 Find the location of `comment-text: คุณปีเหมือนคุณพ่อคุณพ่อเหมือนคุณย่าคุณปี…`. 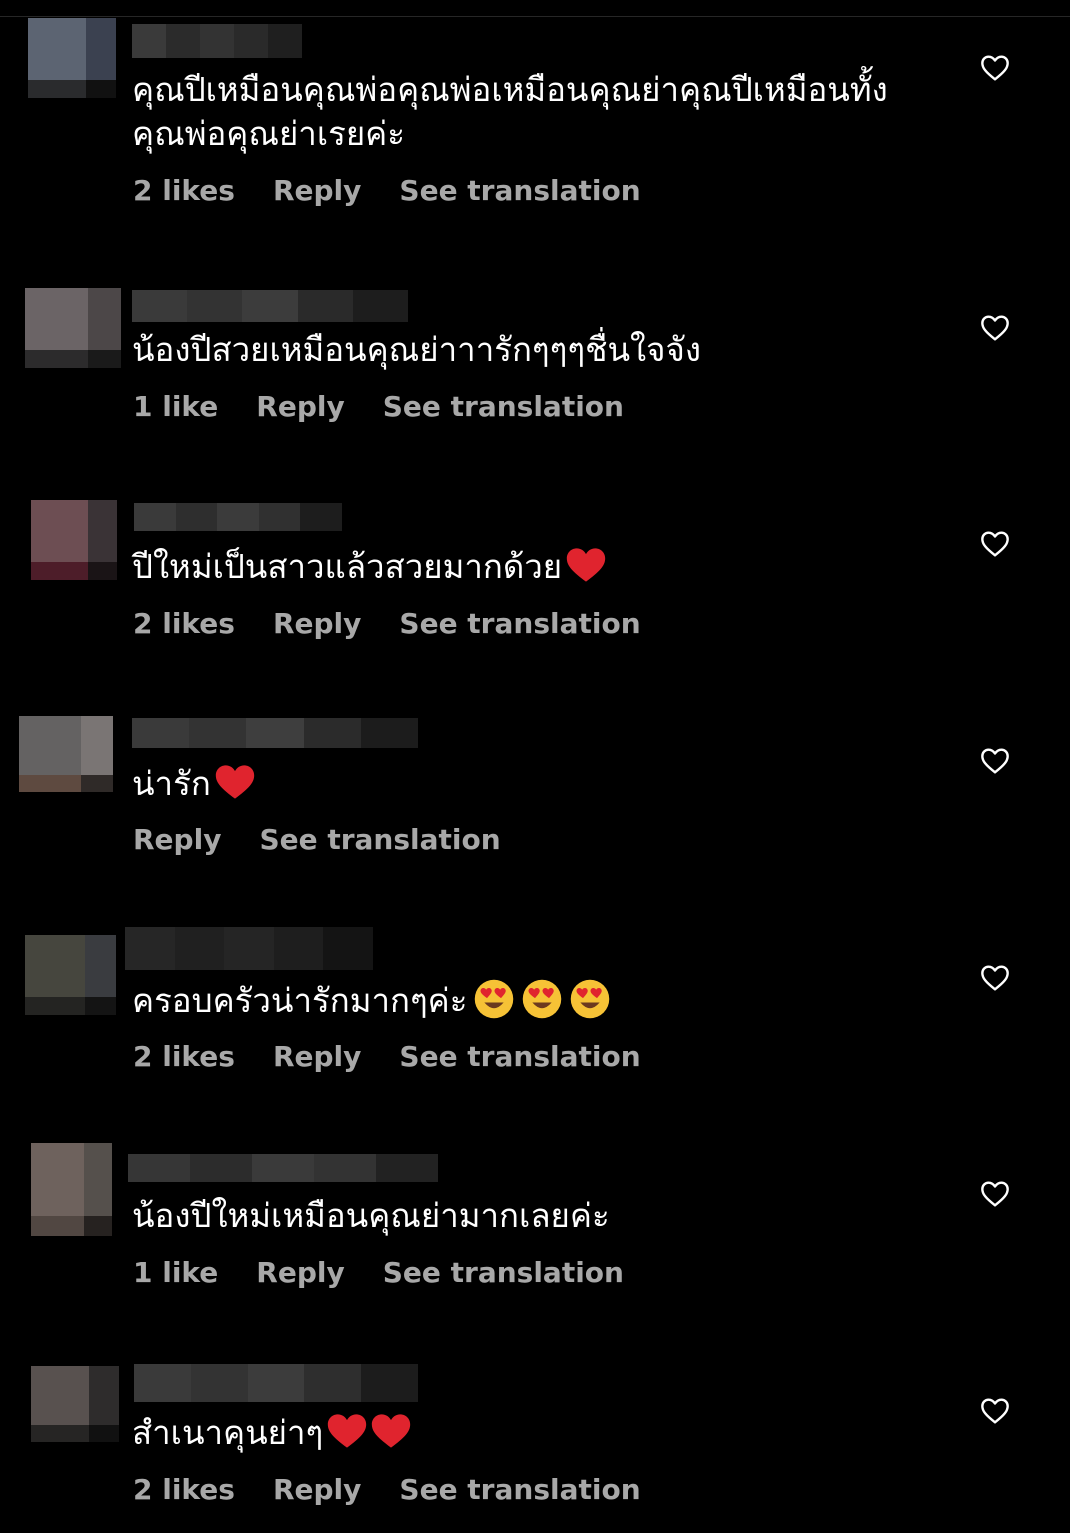

comment-text: คุณปีเหมือนคุณพ่อคุณพ่อเหมือนคุณย่าคุณปี… is located at coordinates (510, 111).